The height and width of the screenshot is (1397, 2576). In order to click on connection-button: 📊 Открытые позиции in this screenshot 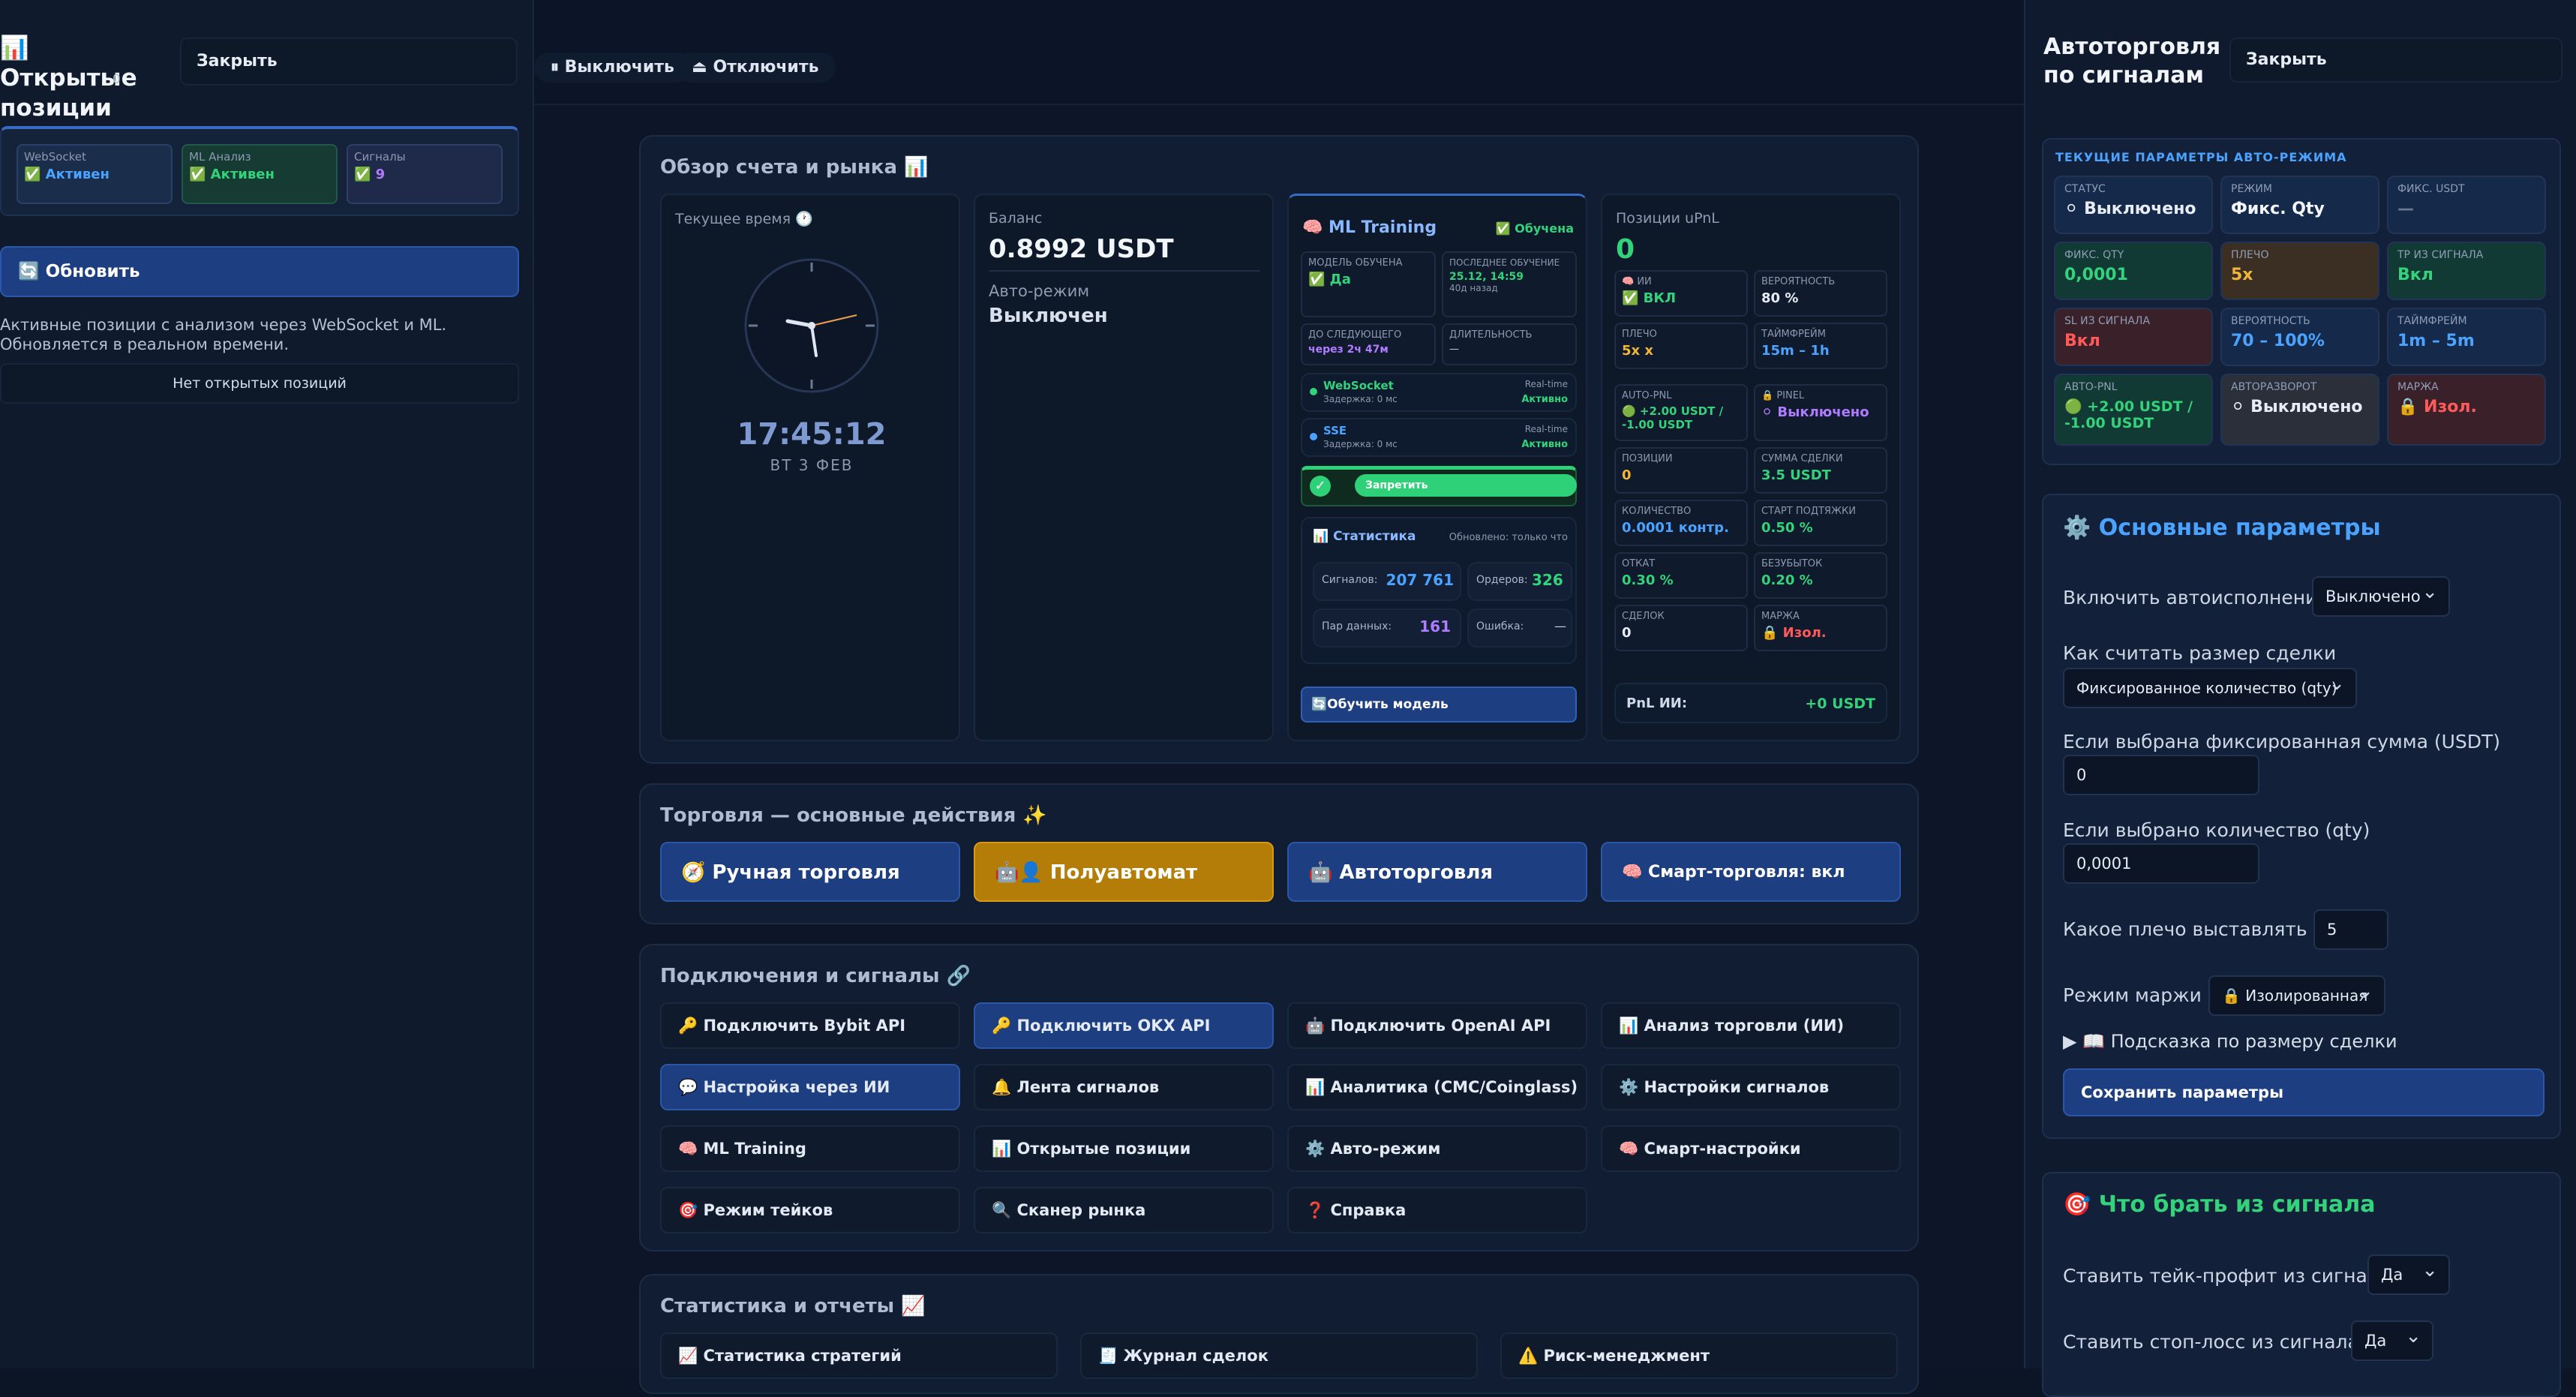, I will do `click(1124, 1148)`.